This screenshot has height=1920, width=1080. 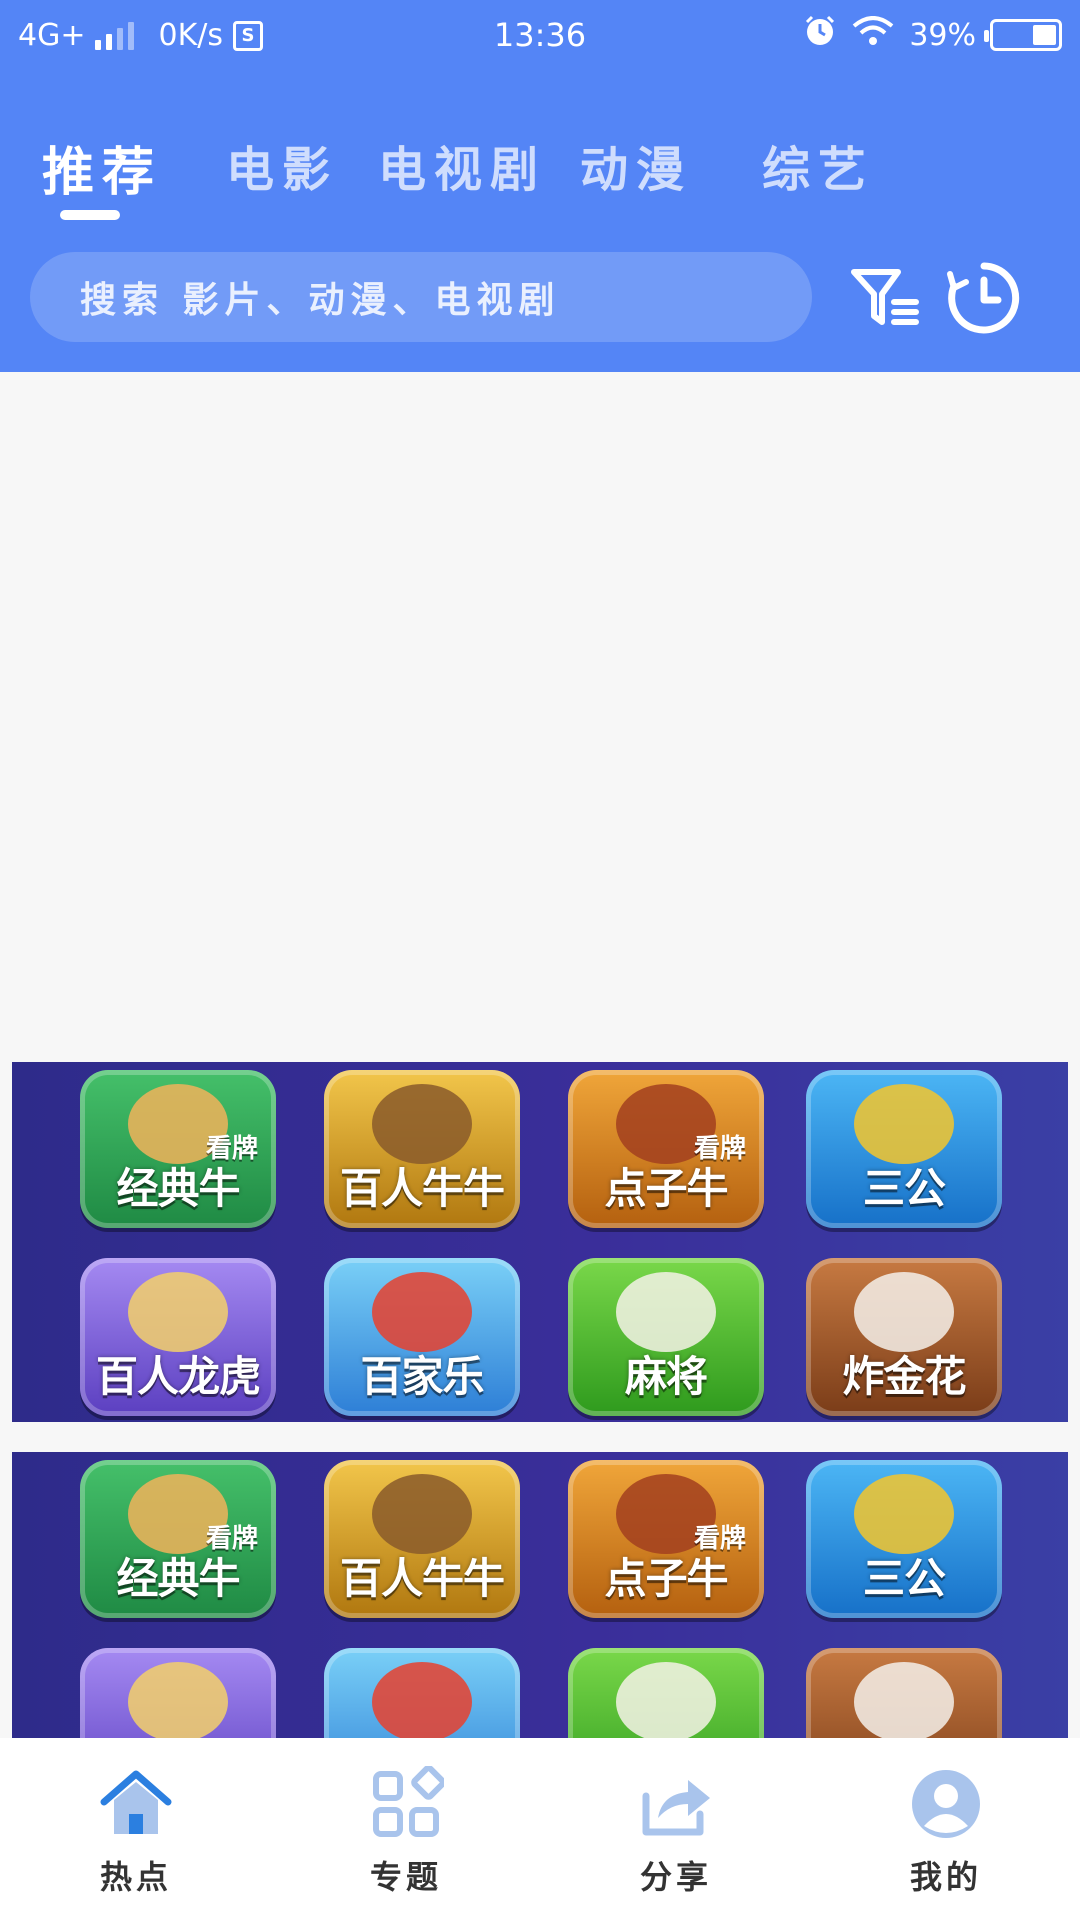 What do you see at coordinates (942, 35) in the screenshot?
I see `battery-percent: 39%` at bounding box center [942, 35].